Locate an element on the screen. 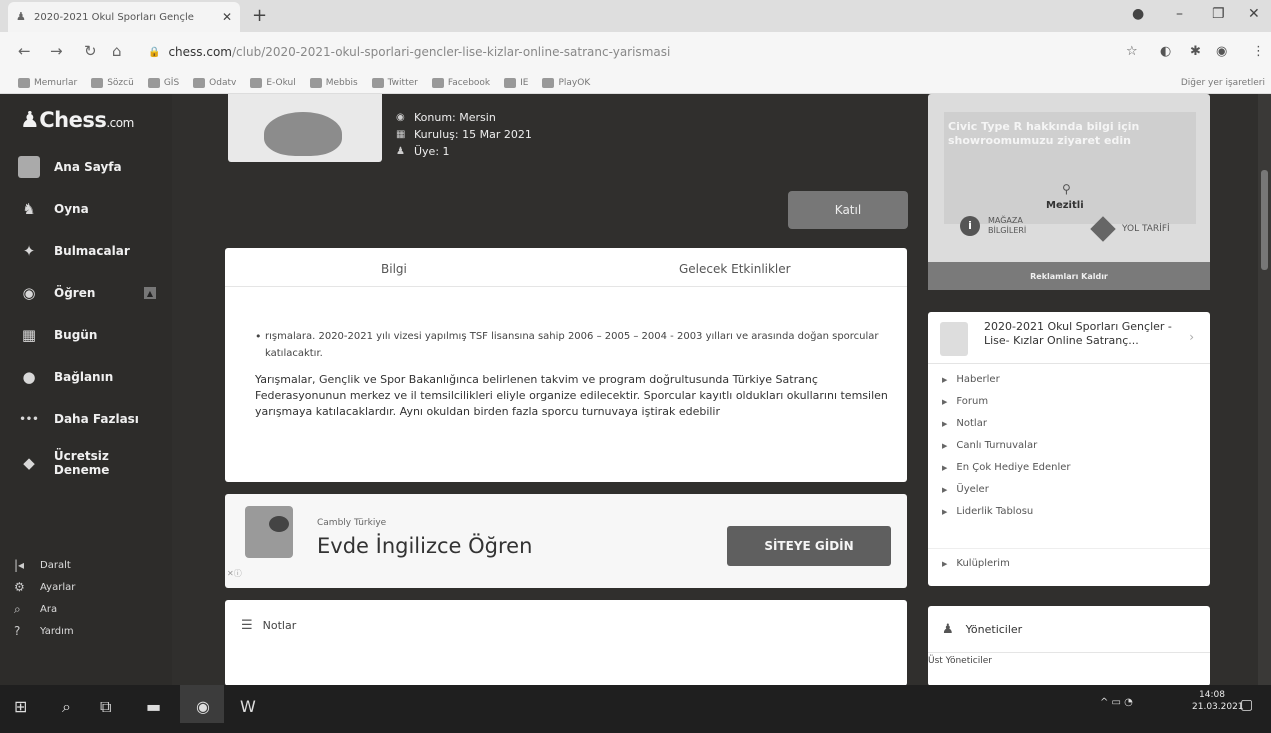 This screenshot has height=733, width=1271. tab-info: Bilgi is located at coordinates (394, 269).